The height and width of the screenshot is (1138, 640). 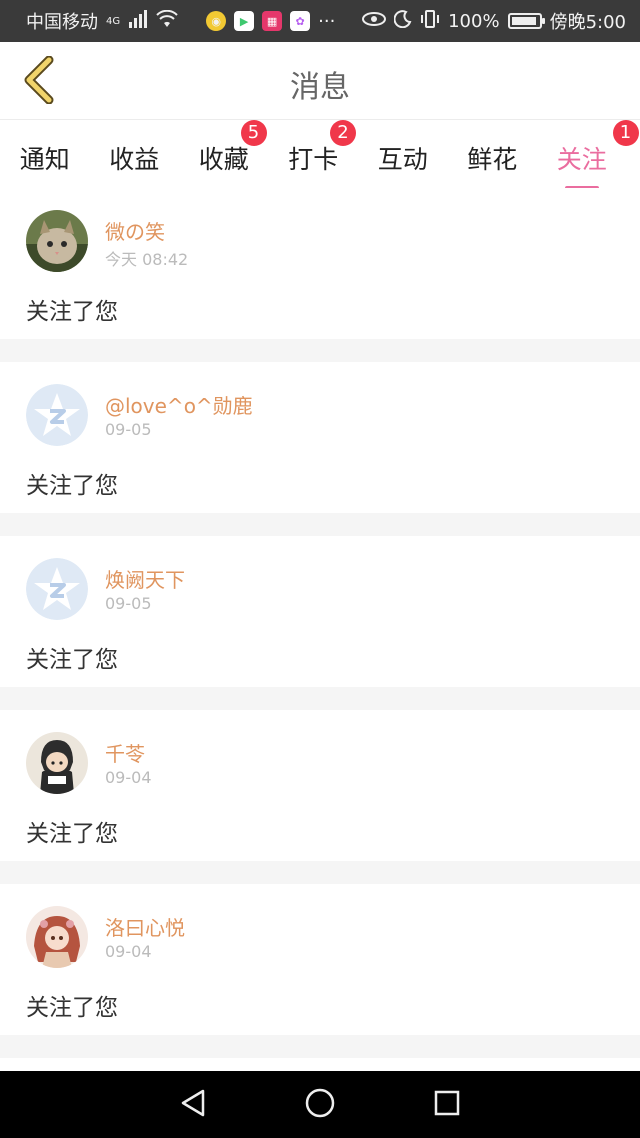 What do you see at coordinates (216, 21) in the screenshot?
I see `app-notification-icon: ◉` at bounding box center [216, 21].